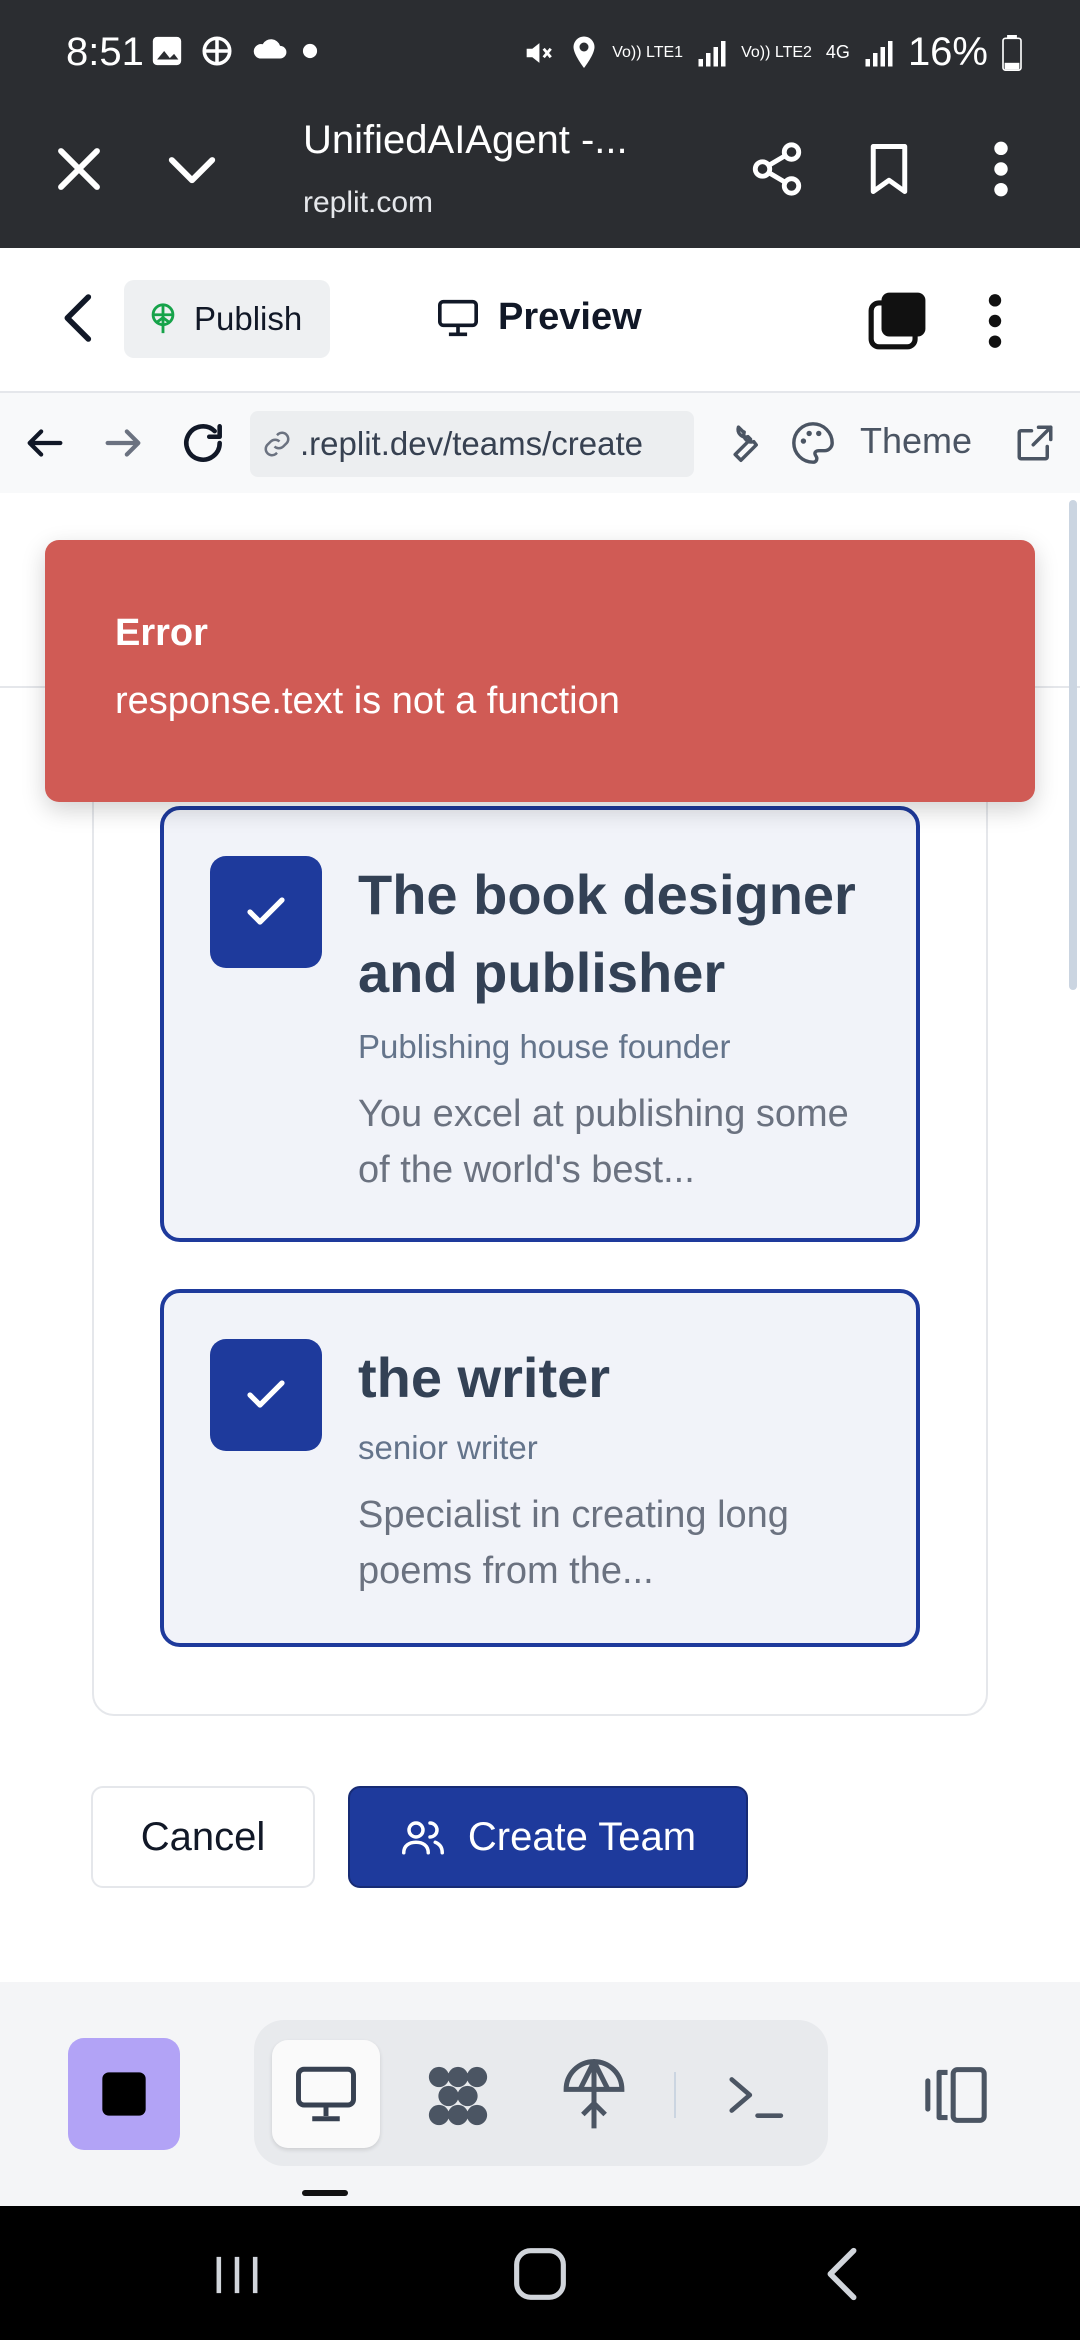 This screenshot has height=2340, width=1080. I want to click on scrollbar, so click(1073, 745).